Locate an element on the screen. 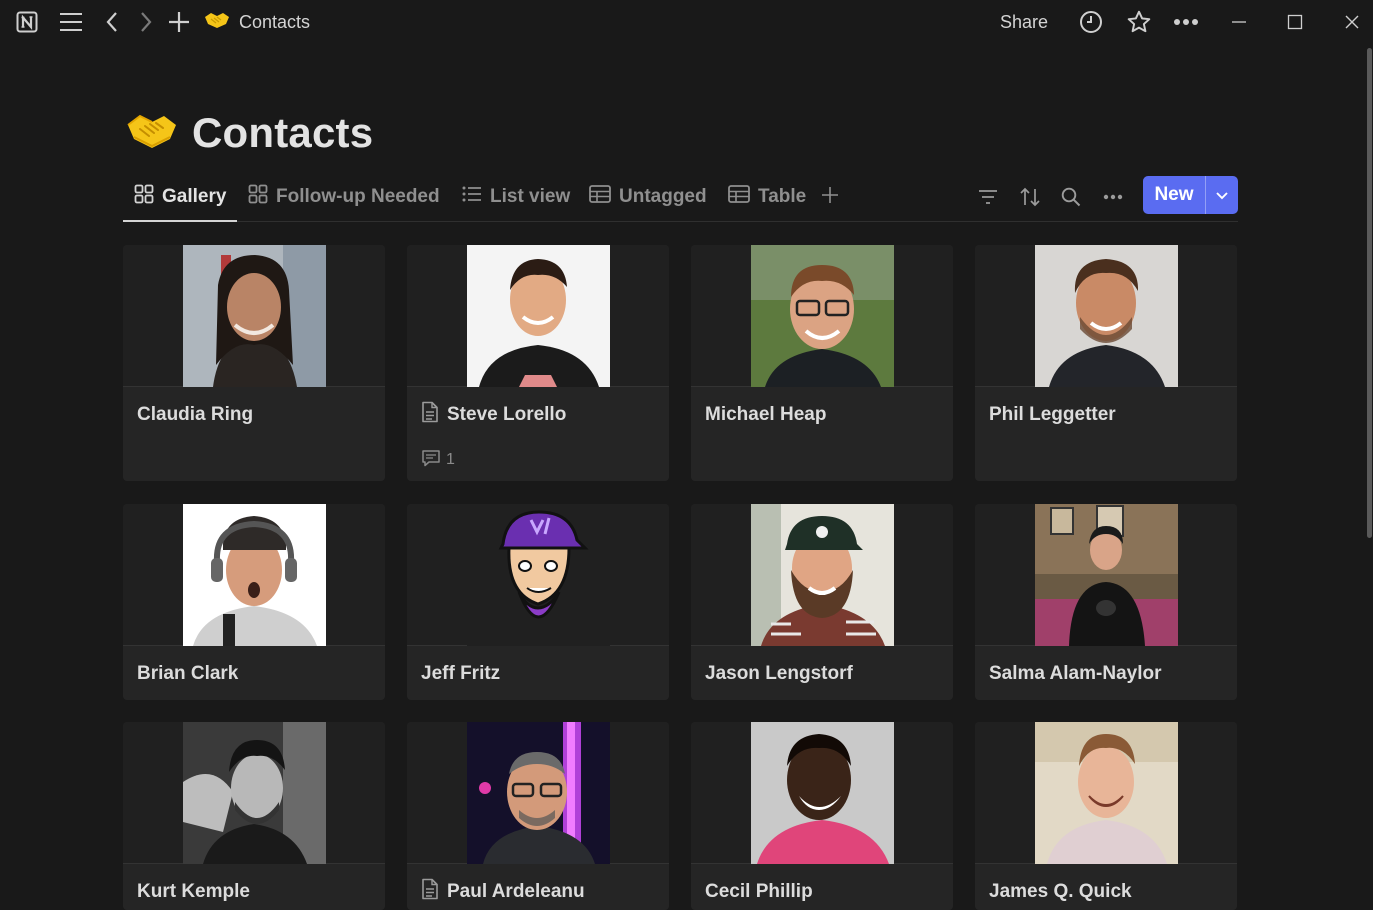 This screenshot has height=910, width=1373. menu-icon is located at coordinates (71, 22).